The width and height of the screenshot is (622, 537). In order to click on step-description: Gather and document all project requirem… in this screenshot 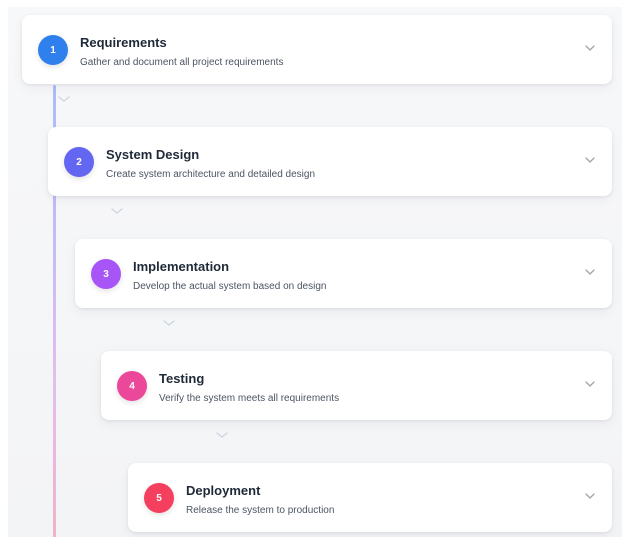, I will do `click(182, 62)`.